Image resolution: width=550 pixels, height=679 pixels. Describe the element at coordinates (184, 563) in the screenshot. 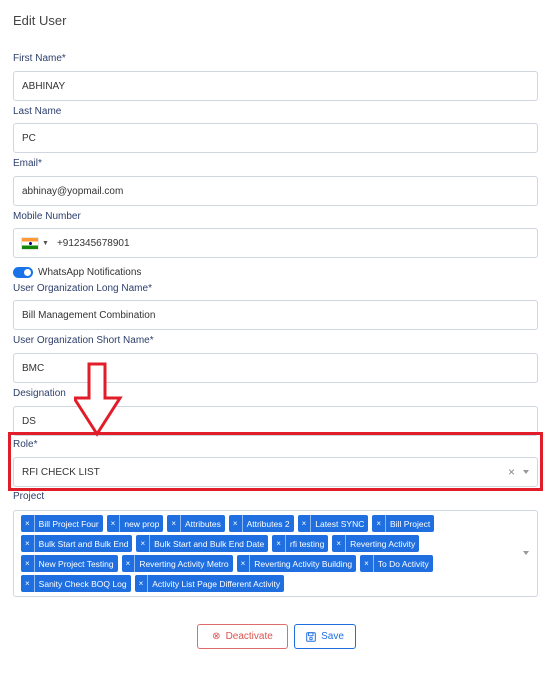

I see `chip-label: Reverting Activity Metro` at that location.